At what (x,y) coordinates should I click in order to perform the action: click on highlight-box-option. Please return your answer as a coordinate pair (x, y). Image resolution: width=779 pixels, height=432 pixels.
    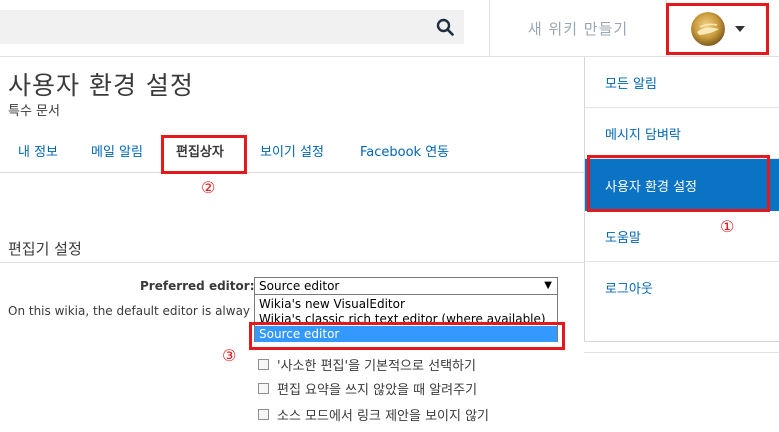
    Looking at the image, I should click on (407, 336).